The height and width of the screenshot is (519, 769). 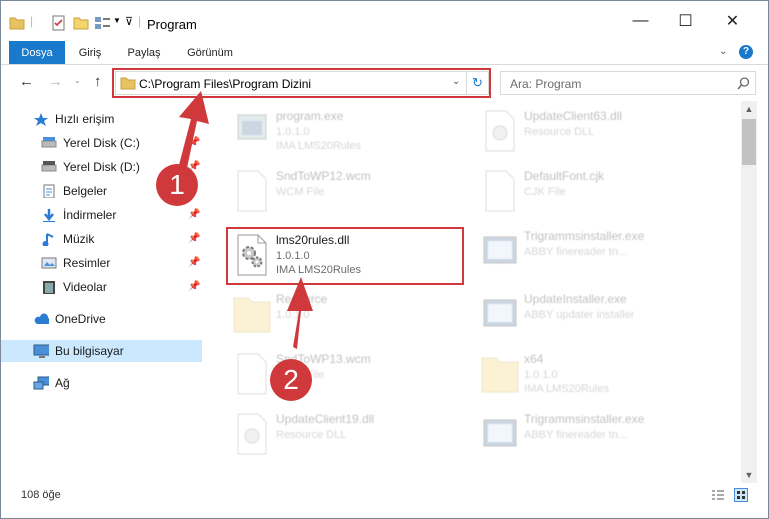 I want to click on step-2-badge: 2, so click(x=291, y=380).